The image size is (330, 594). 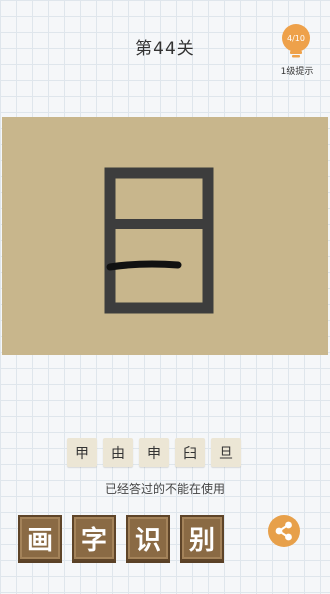 I want to click on title-tile: 识, so click(x=148, y=538).